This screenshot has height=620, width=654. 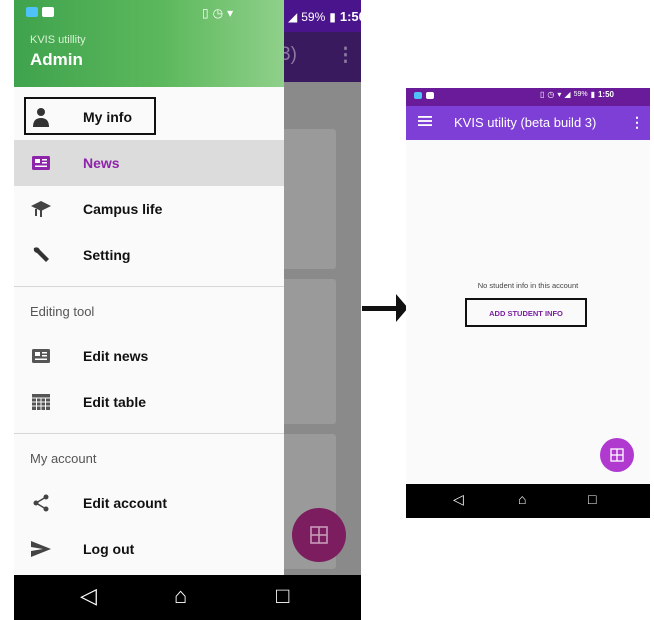 I want to click on drawer-item-edit-news: Edit news, so click(x=149, y=356).